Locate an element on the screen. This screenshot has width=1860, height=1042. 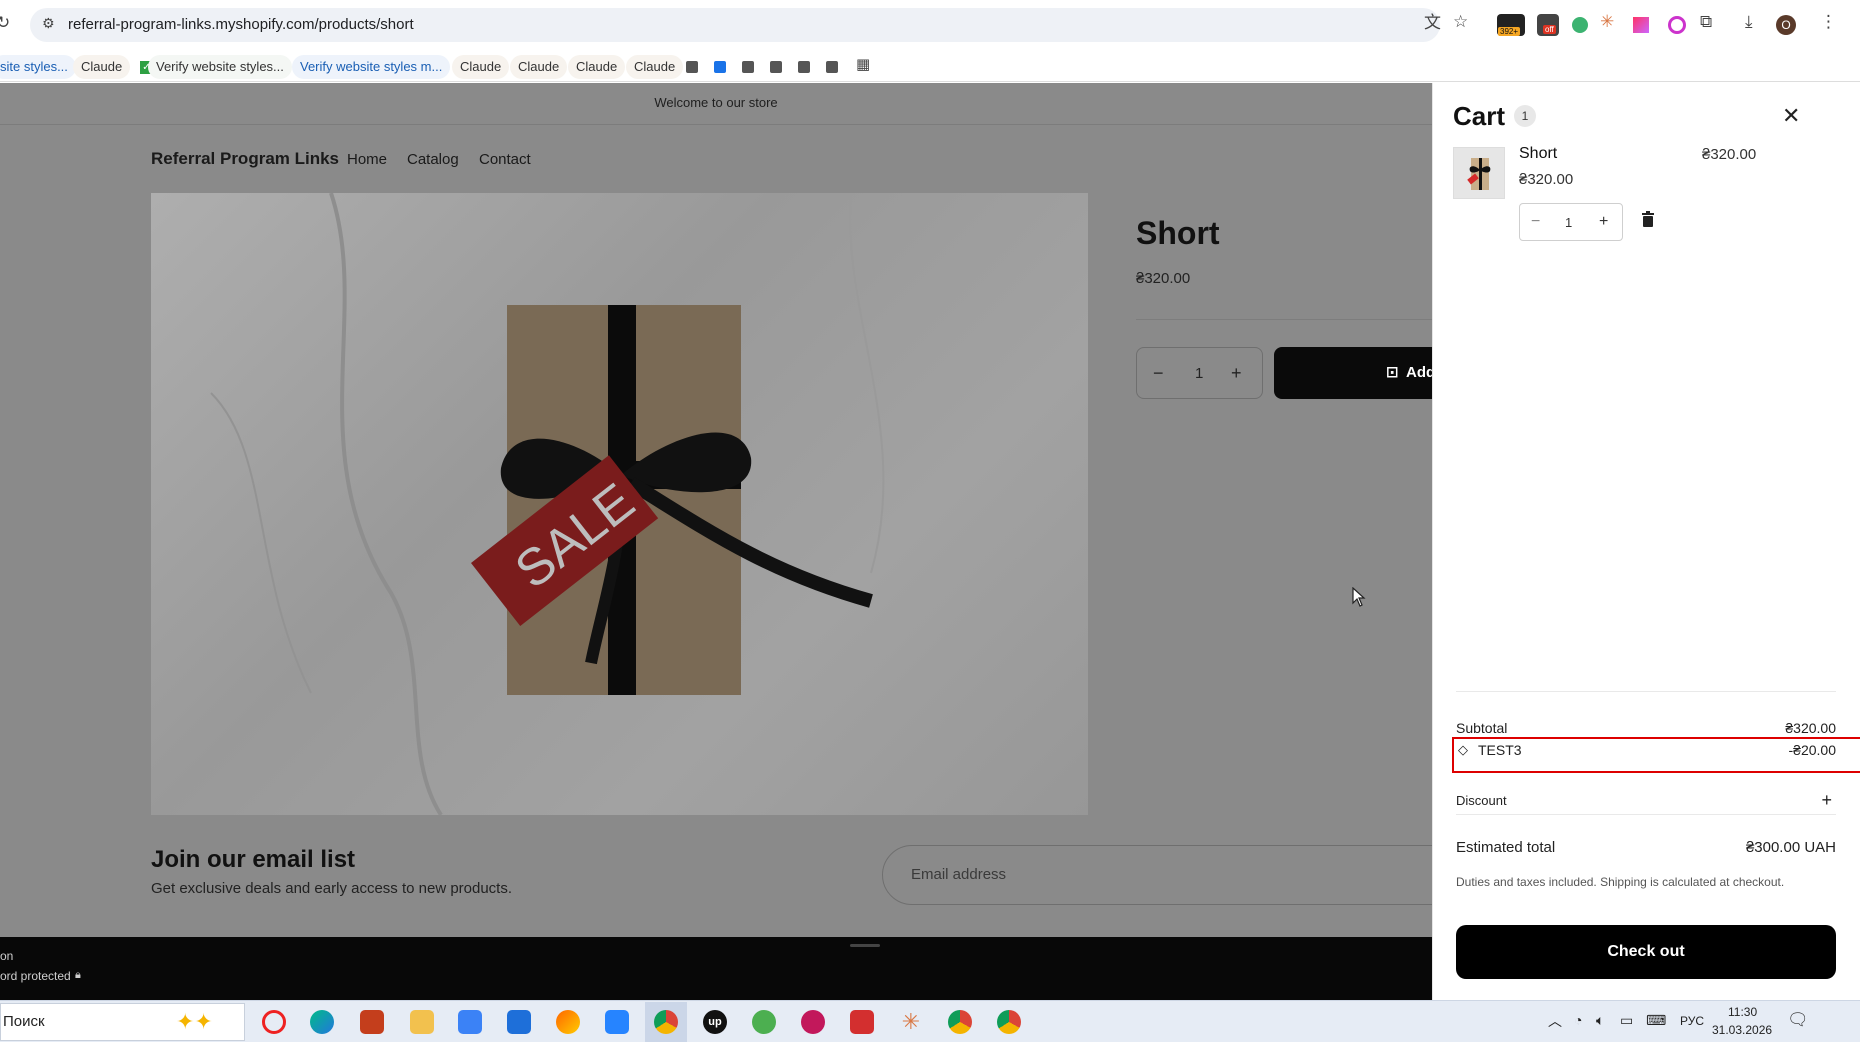
mcafee-icon is located at coordinates (862, 1022).